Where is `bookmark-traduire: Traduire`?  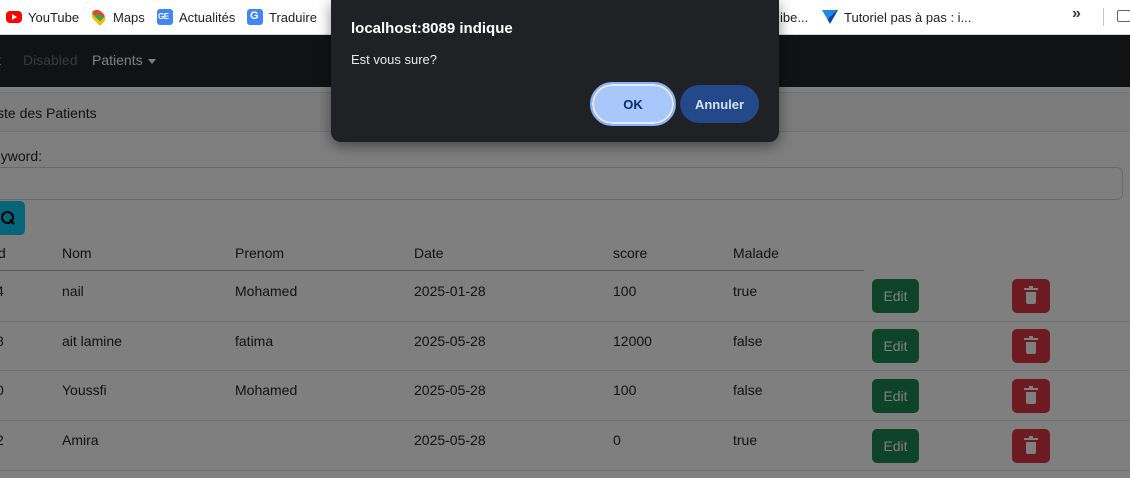 bookmark-traduire: Traduire is located at coordinates (282, 17).